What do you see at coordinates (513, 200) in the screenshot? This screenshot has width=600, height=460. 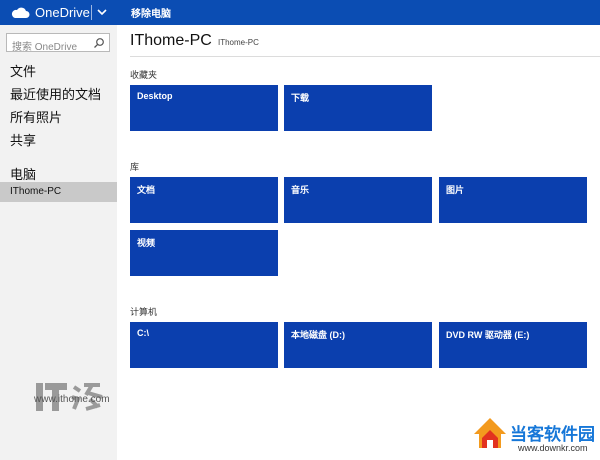 I see `tile-pictures: 图片` at bounding box center [513, 200].